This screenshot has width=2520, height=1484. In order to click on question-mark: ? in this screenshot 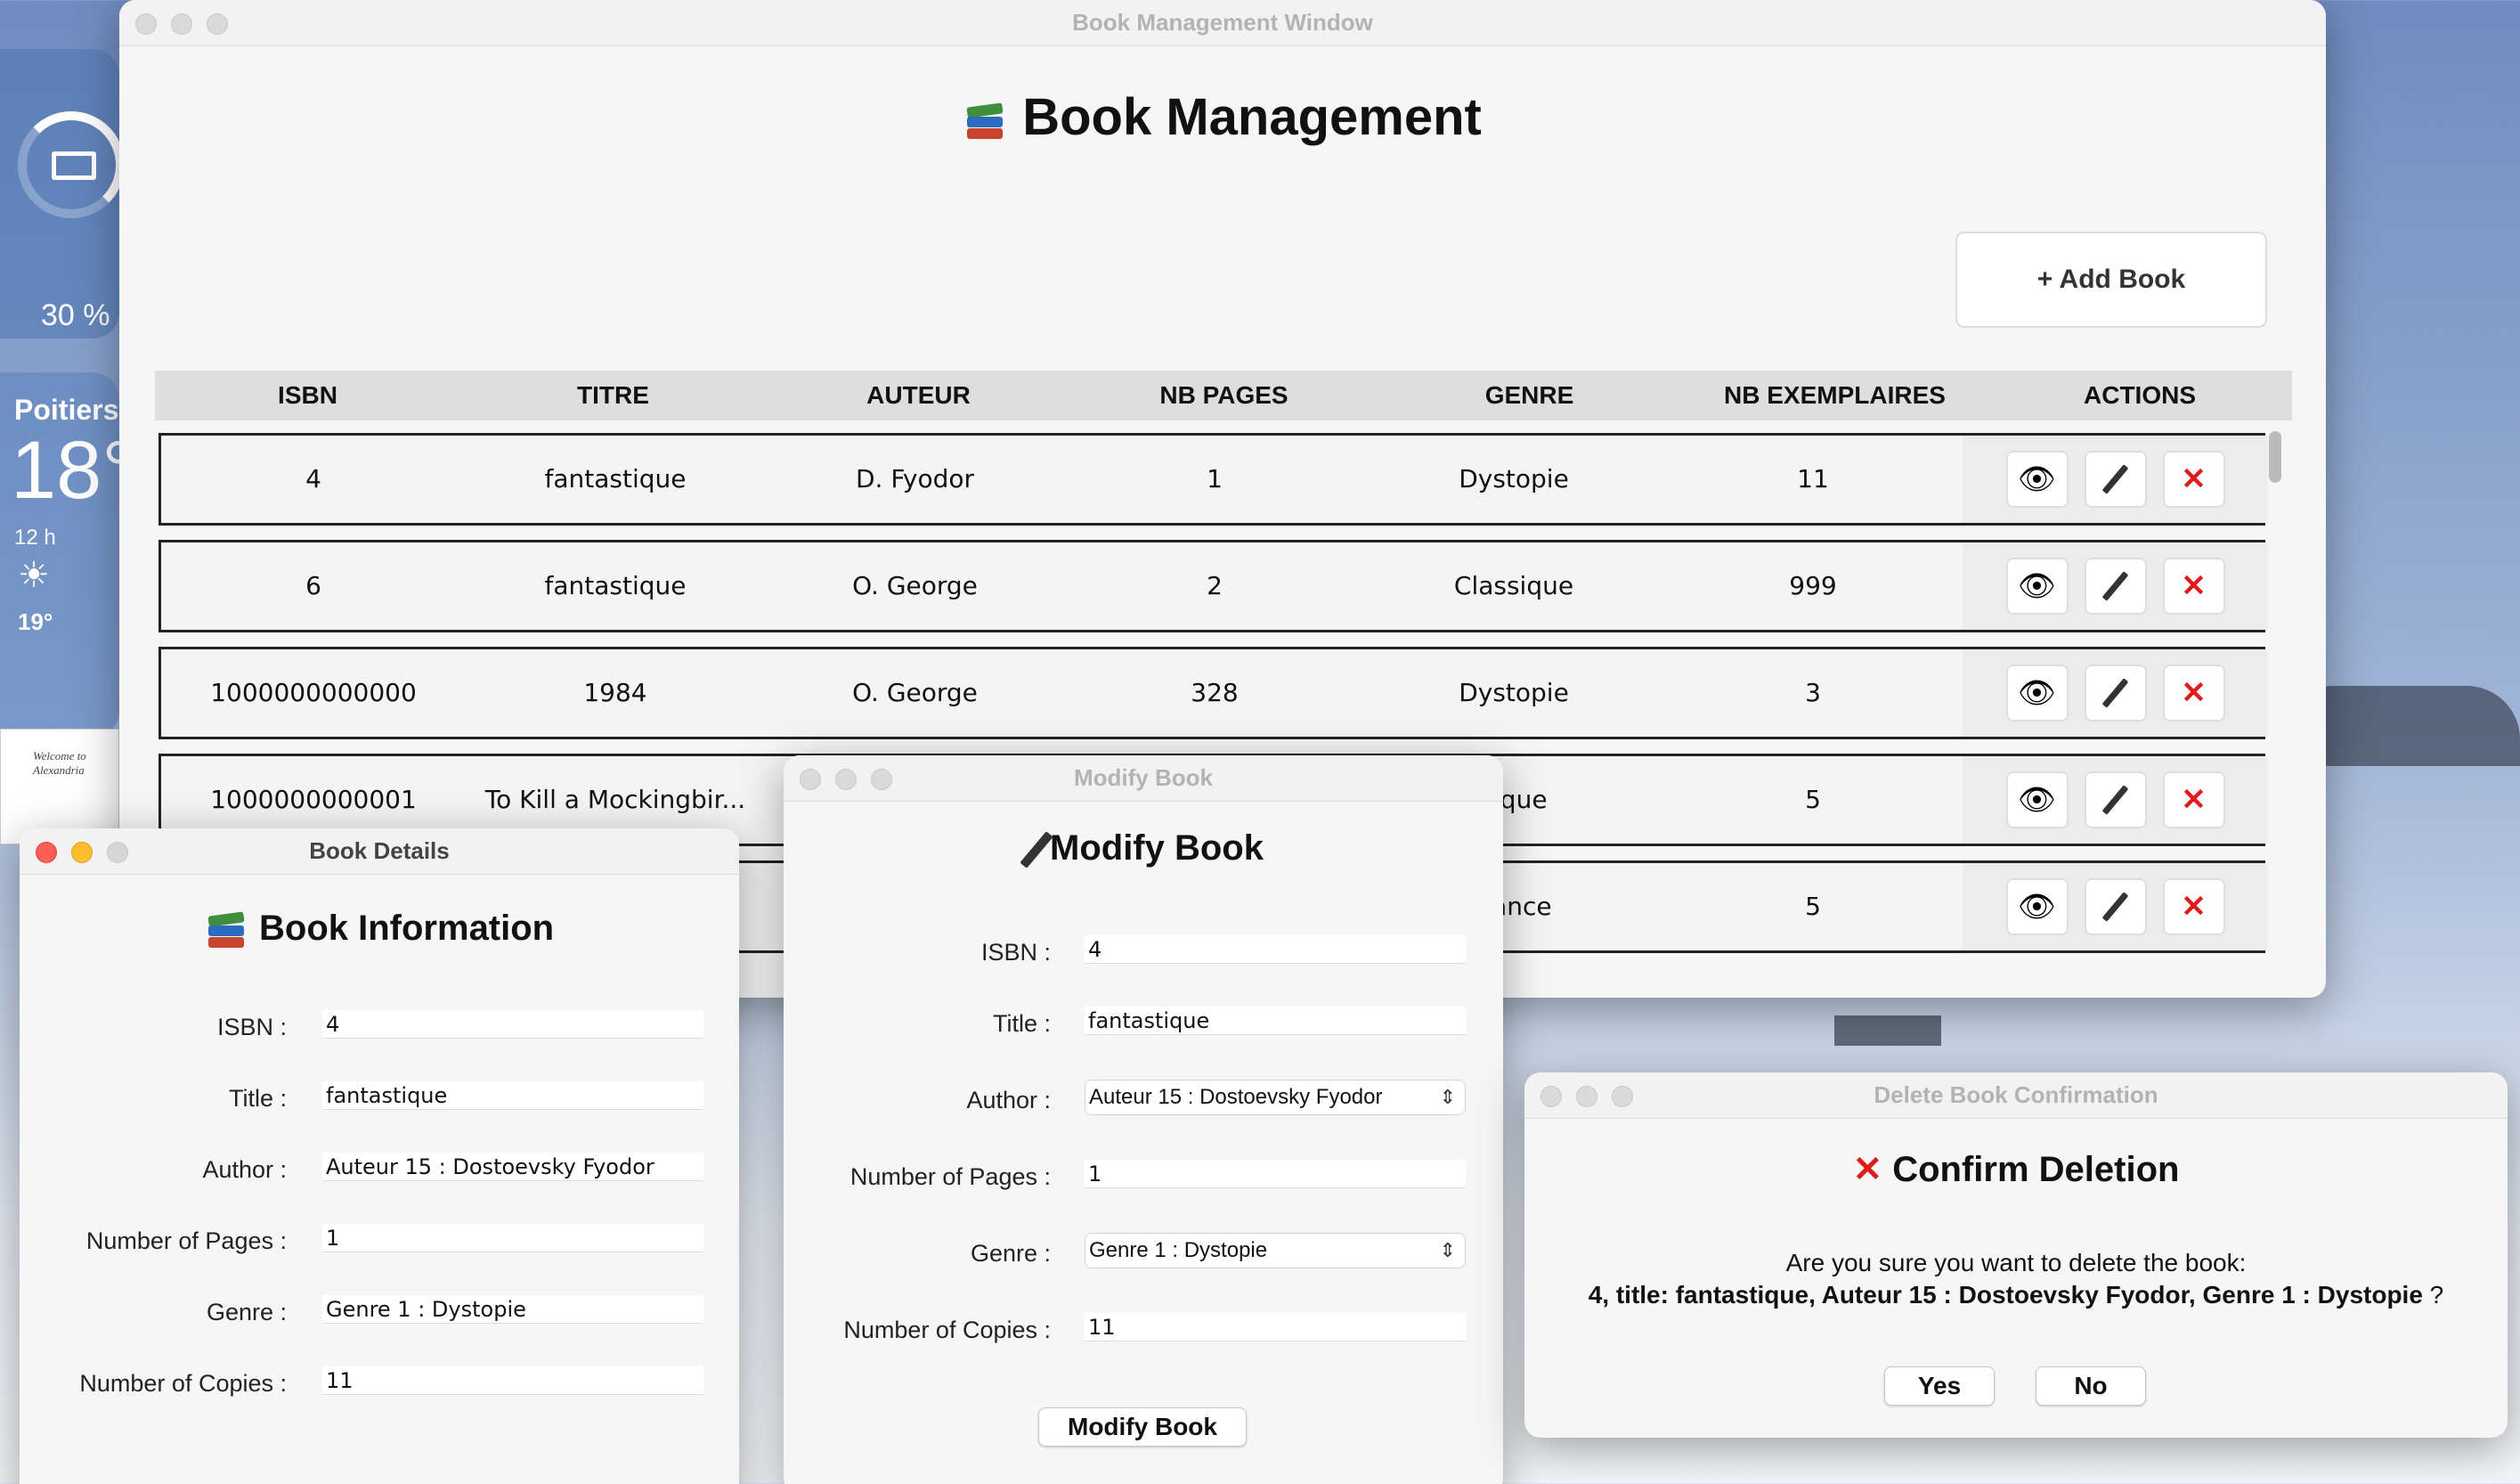, I will do `click(2433, 1295)`.